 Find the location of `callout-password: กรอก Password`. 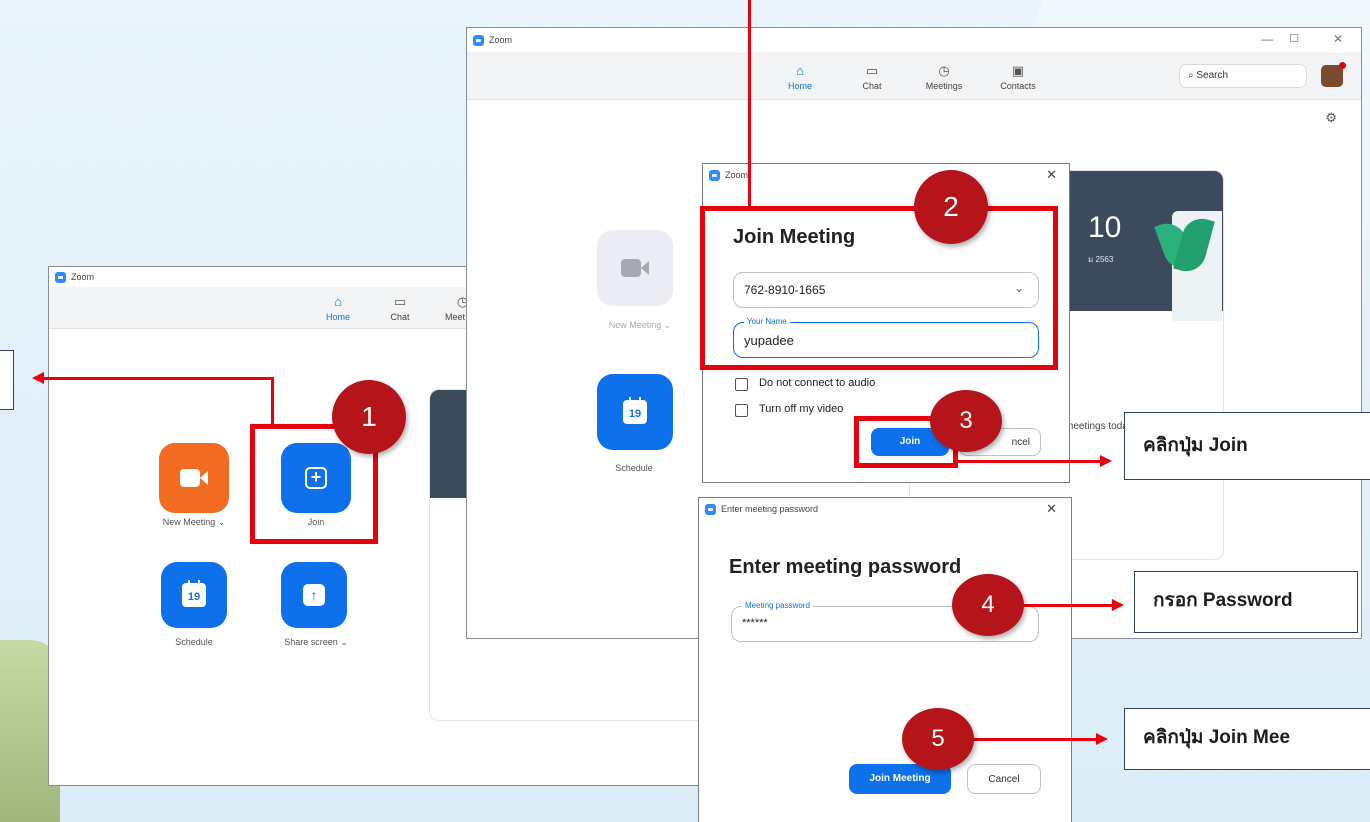

callout-password: กรอก Password is located at coordinates (1246, 602).